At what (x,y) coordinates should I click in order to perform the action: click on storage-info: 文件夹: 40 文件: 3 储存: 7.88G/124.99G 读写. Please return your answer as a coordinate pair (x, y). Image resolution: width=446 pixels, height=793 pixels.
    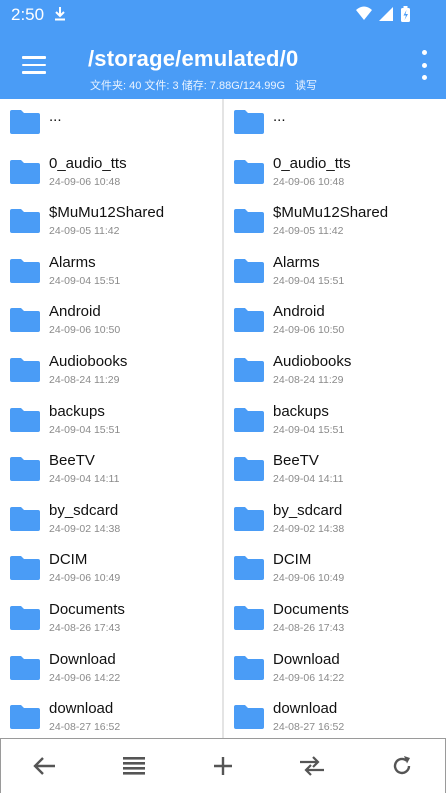
    Looking at the image, I should click on (203, 85).